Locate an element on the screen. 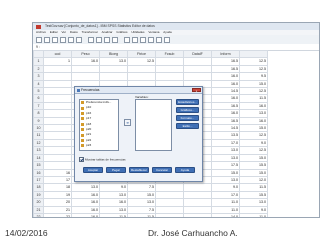 The image size is (320, 240). column-header: Inform is located at coordinates (225, 54).